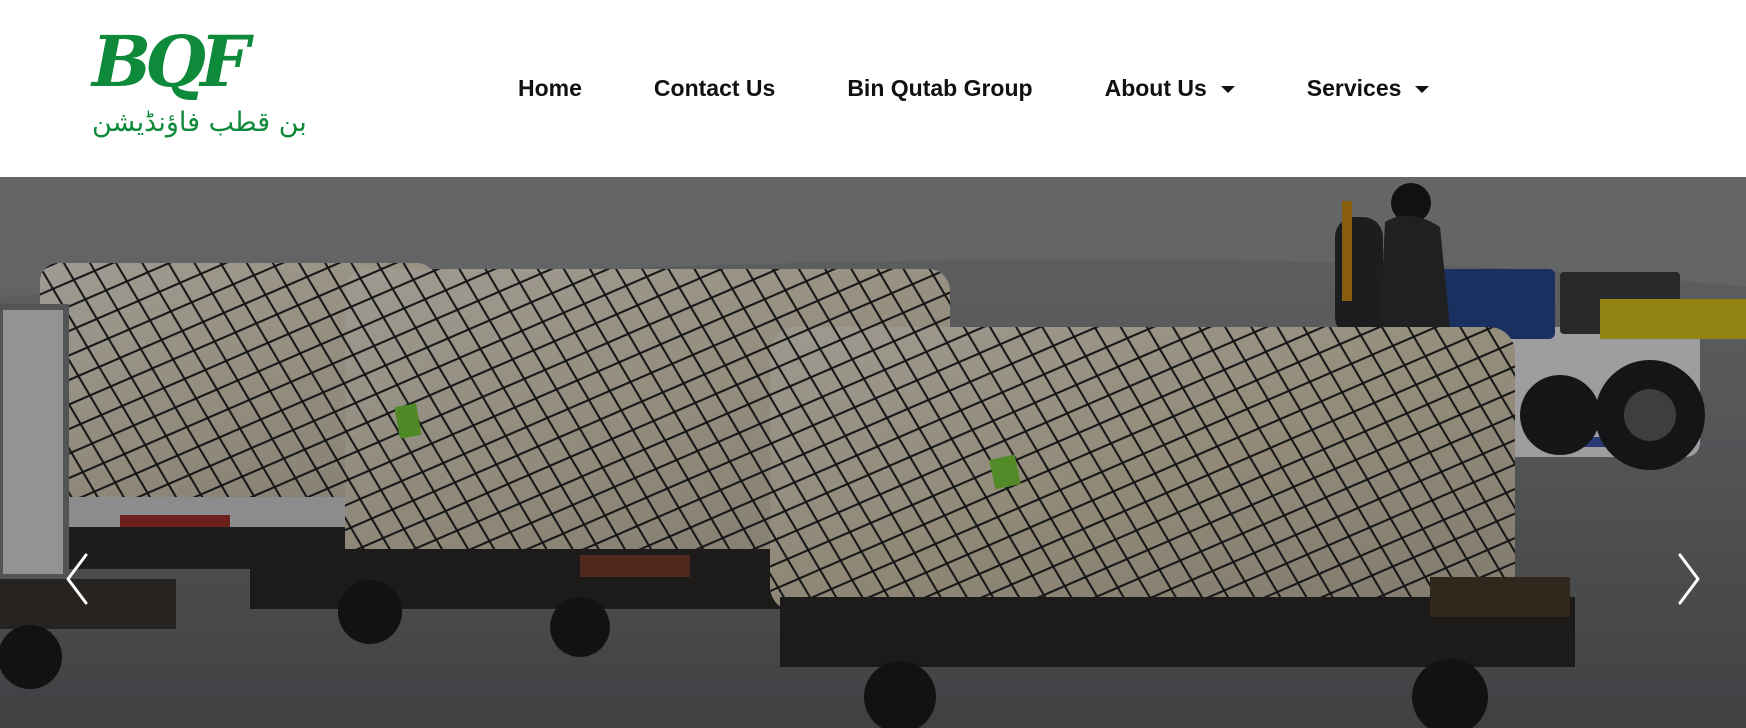 The image size is (1746, 728). What do you see at coordinates (171, 61) in the screenshot?
I see `logo-wordmark: BQF` at bounding box center [171, 61].